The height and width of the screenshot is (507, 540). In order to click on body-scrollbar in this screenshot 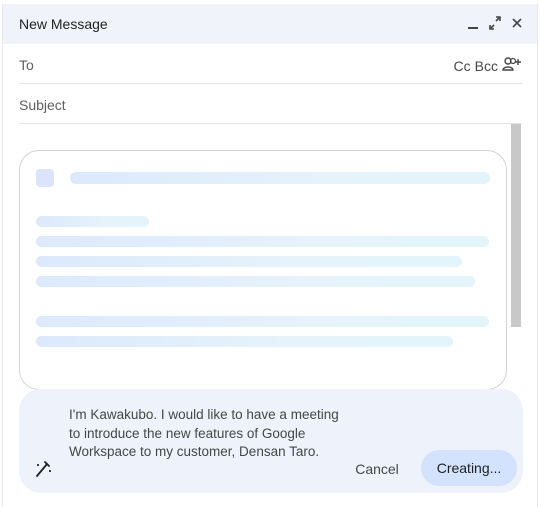, I will do `click(516, 225)`.